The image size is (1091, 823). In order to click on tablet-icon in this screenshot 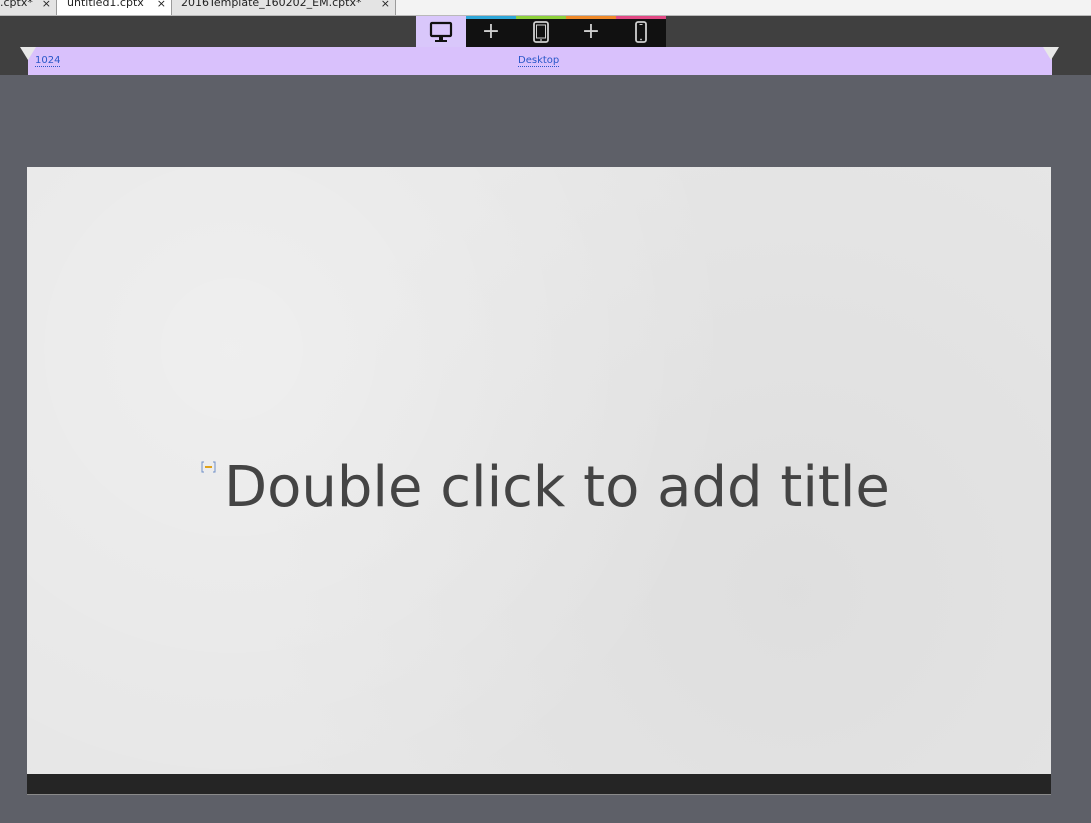, I will do `click(541, 31)`.